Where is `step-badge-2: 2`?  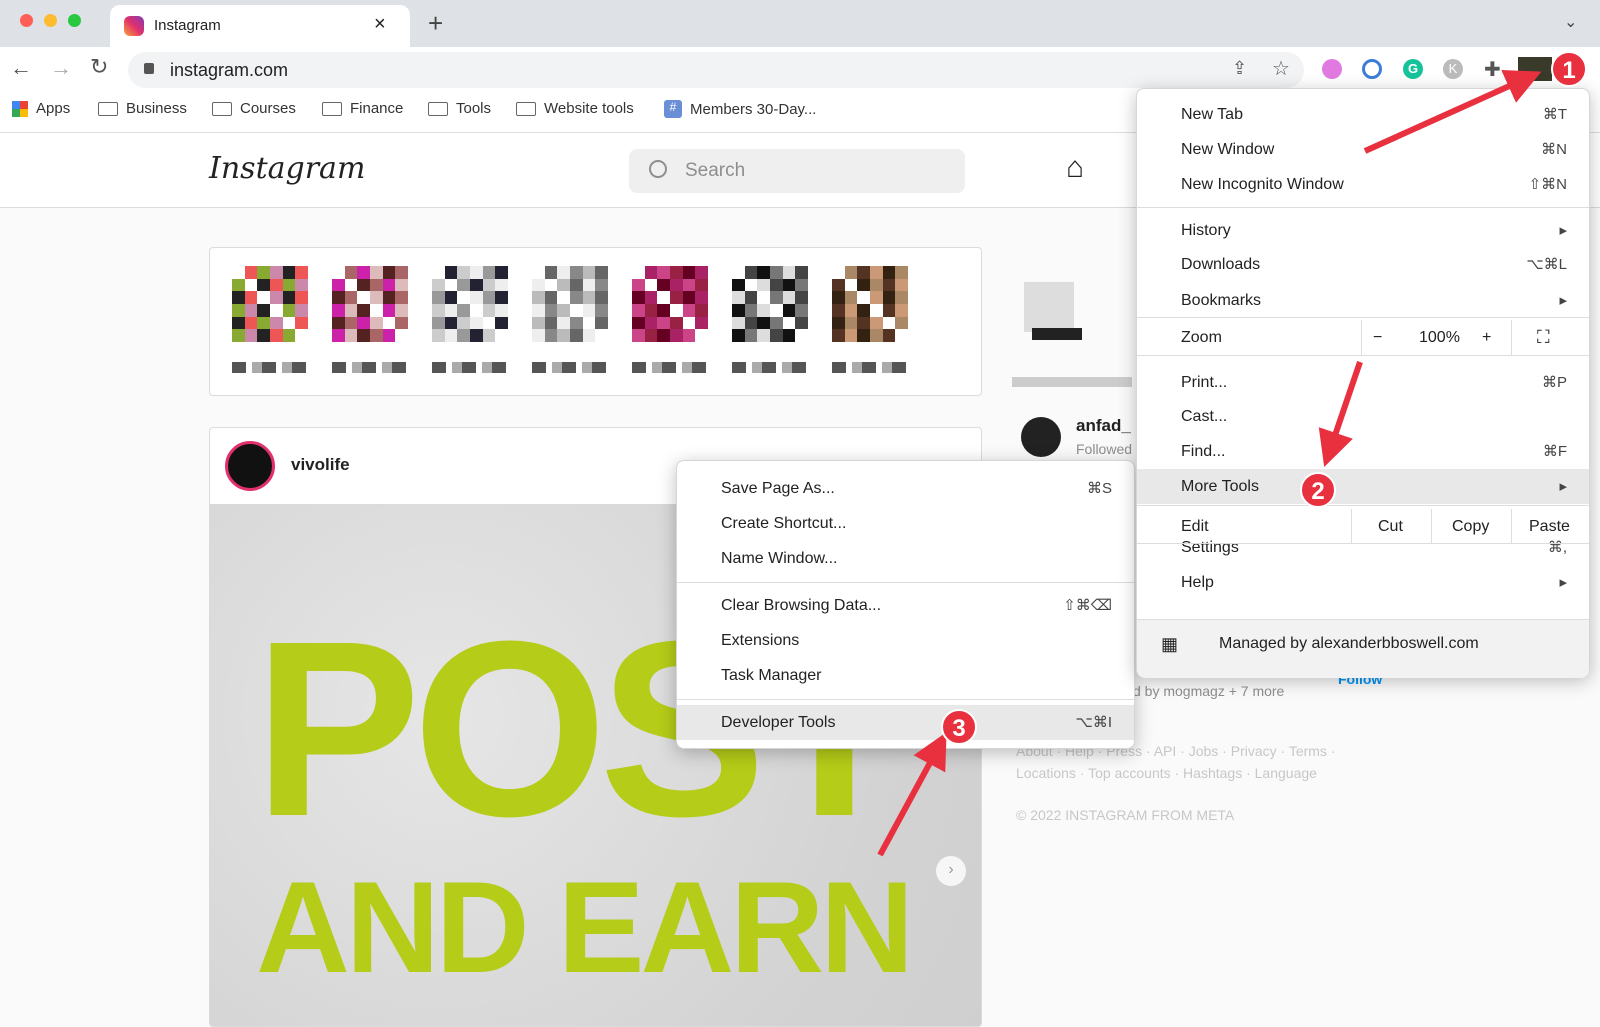
step-badge-2: 2 is located at coordinates (1318, 490).